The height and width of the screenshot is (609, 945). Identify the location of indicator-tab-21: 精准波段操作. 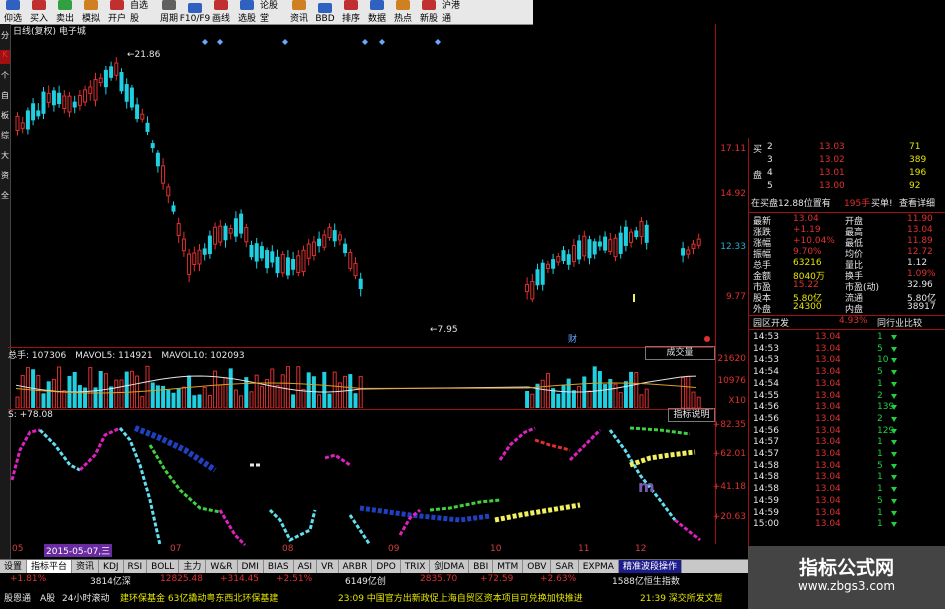
(650, 567).